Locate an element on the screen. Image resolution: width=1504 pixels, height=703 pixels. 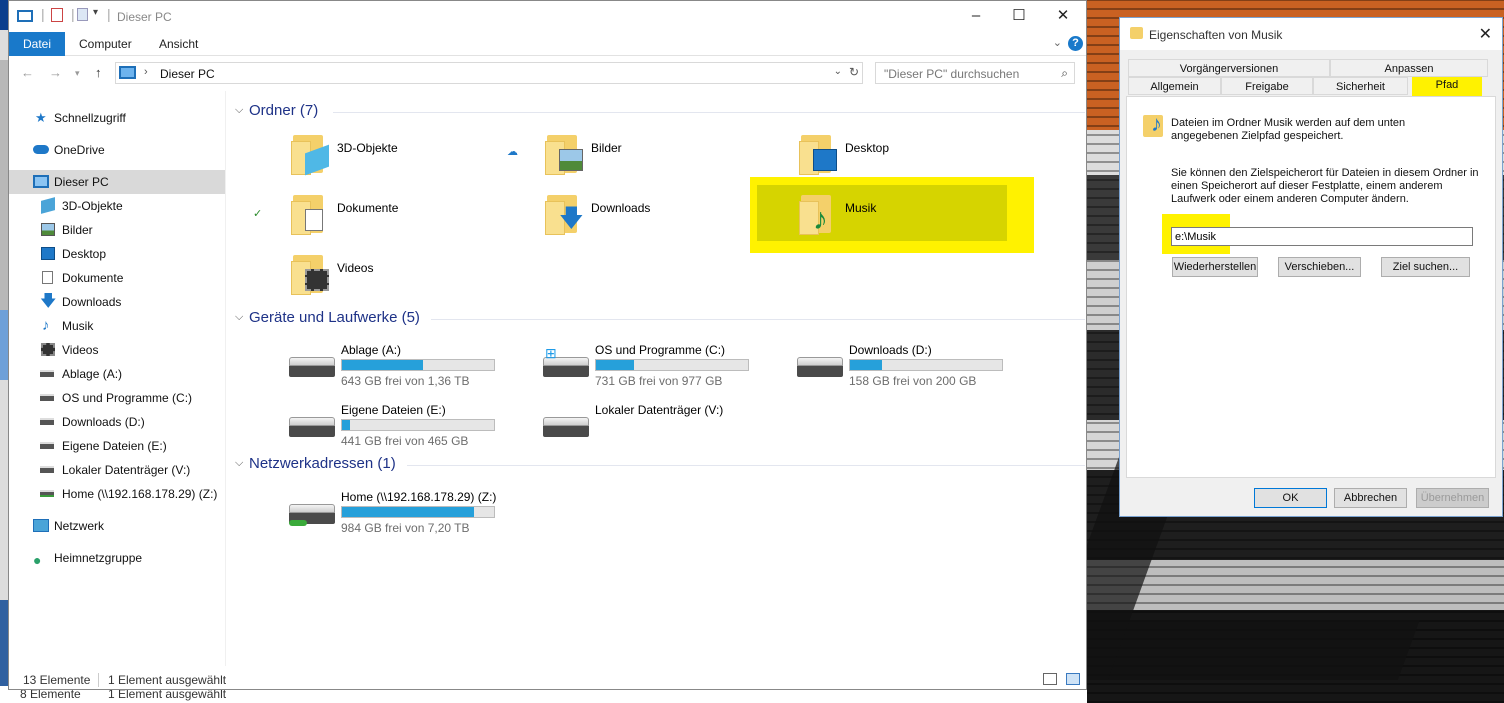
large-icons-view-icon is located at coordinates (1073, 679).